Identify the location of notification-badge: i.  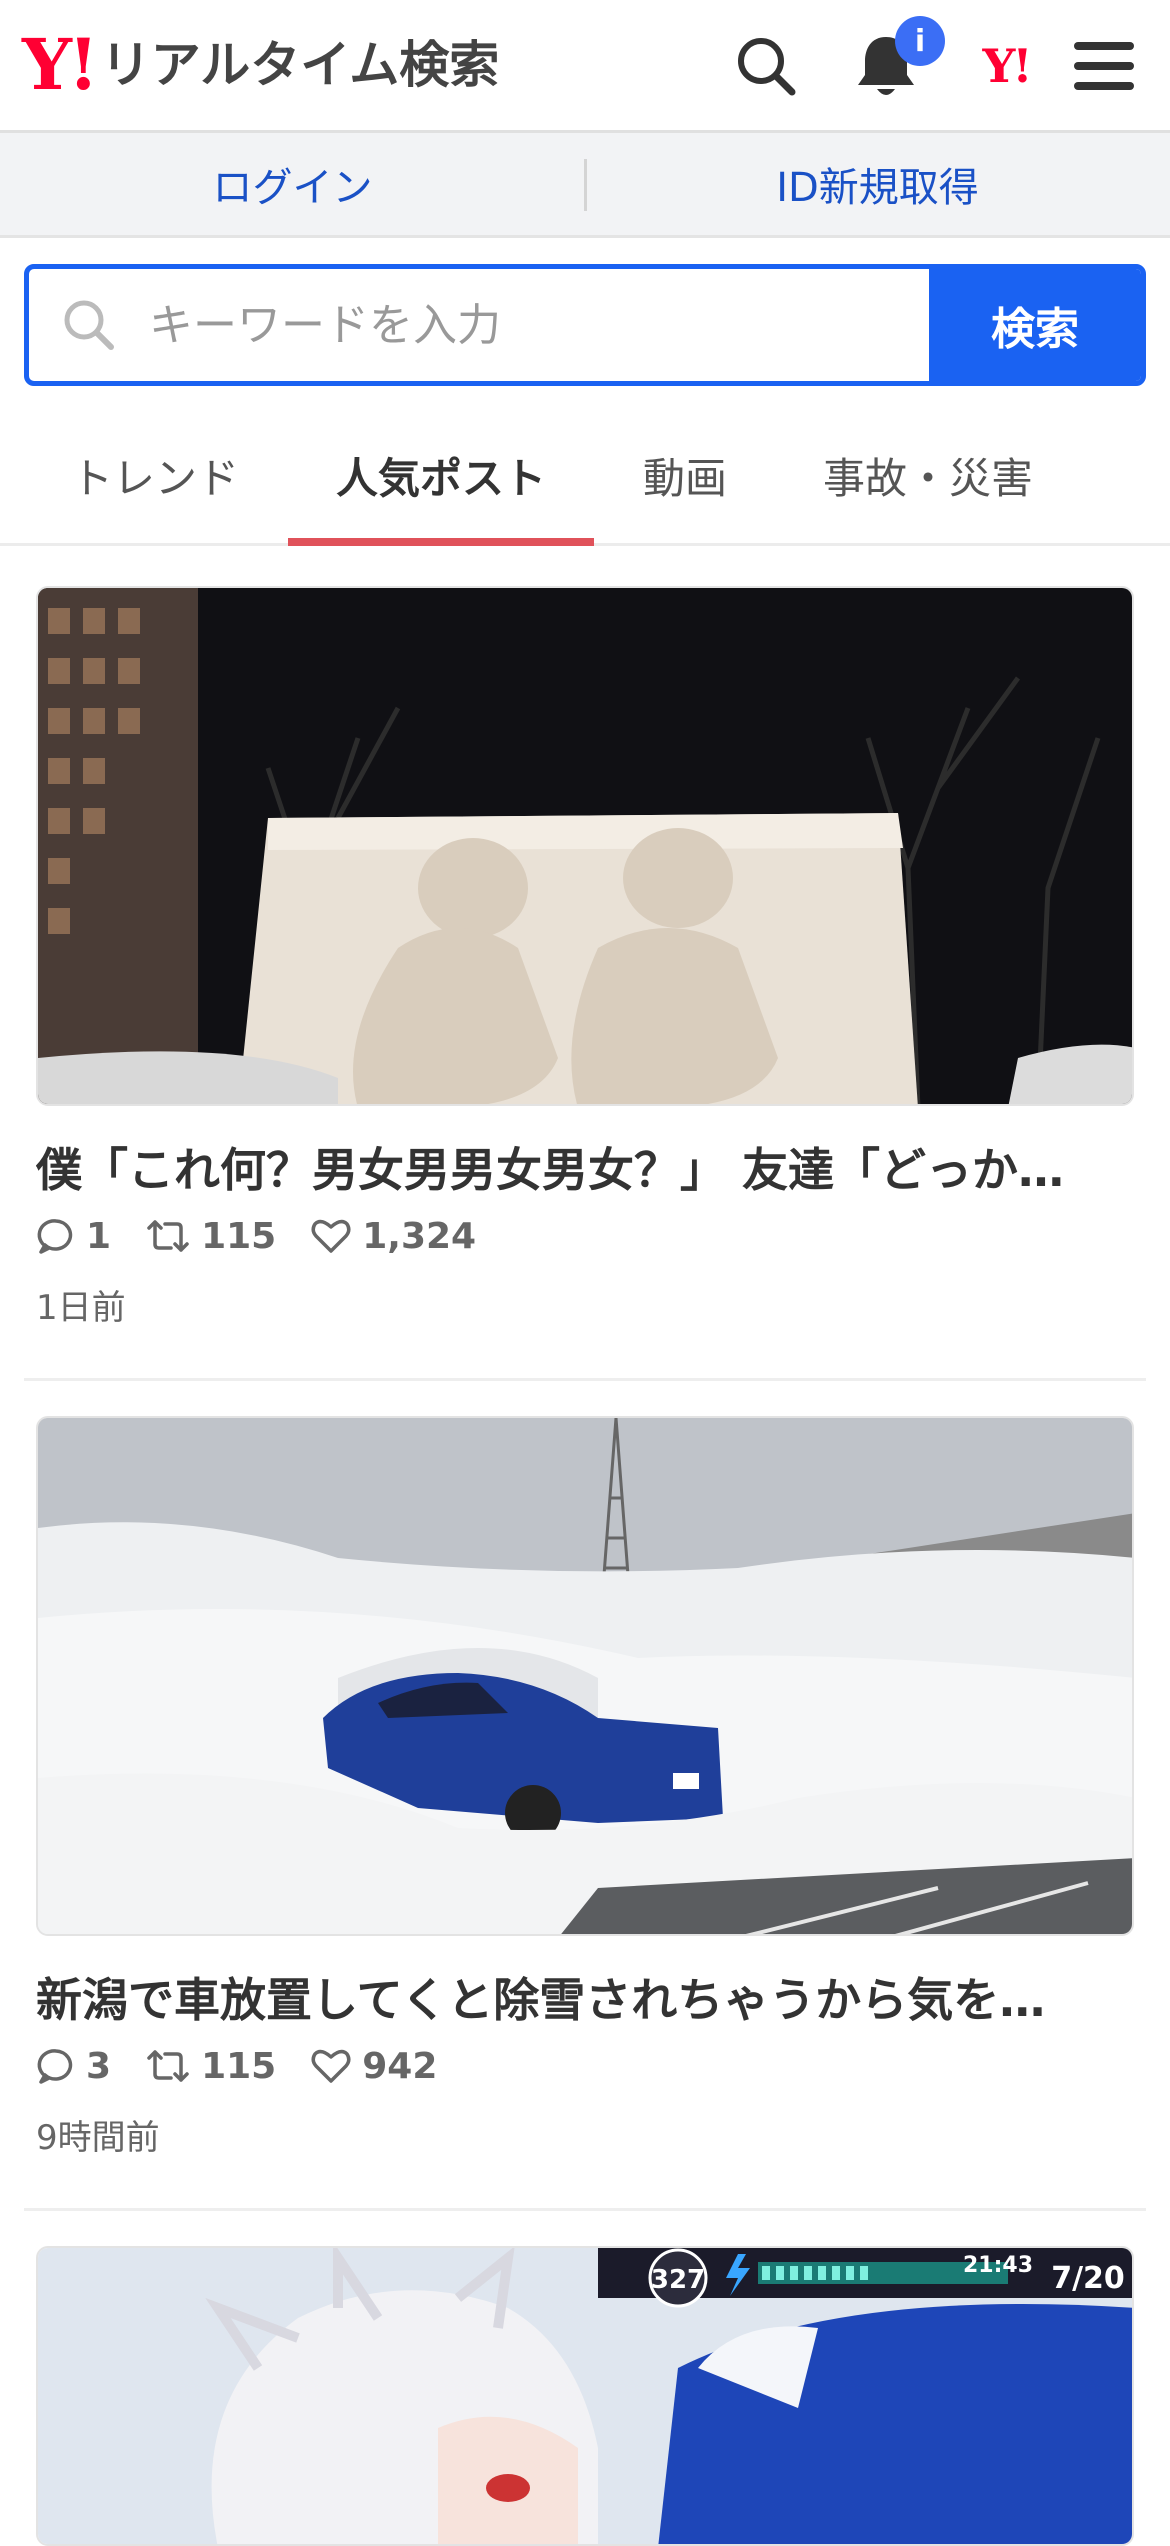
(920, 41).